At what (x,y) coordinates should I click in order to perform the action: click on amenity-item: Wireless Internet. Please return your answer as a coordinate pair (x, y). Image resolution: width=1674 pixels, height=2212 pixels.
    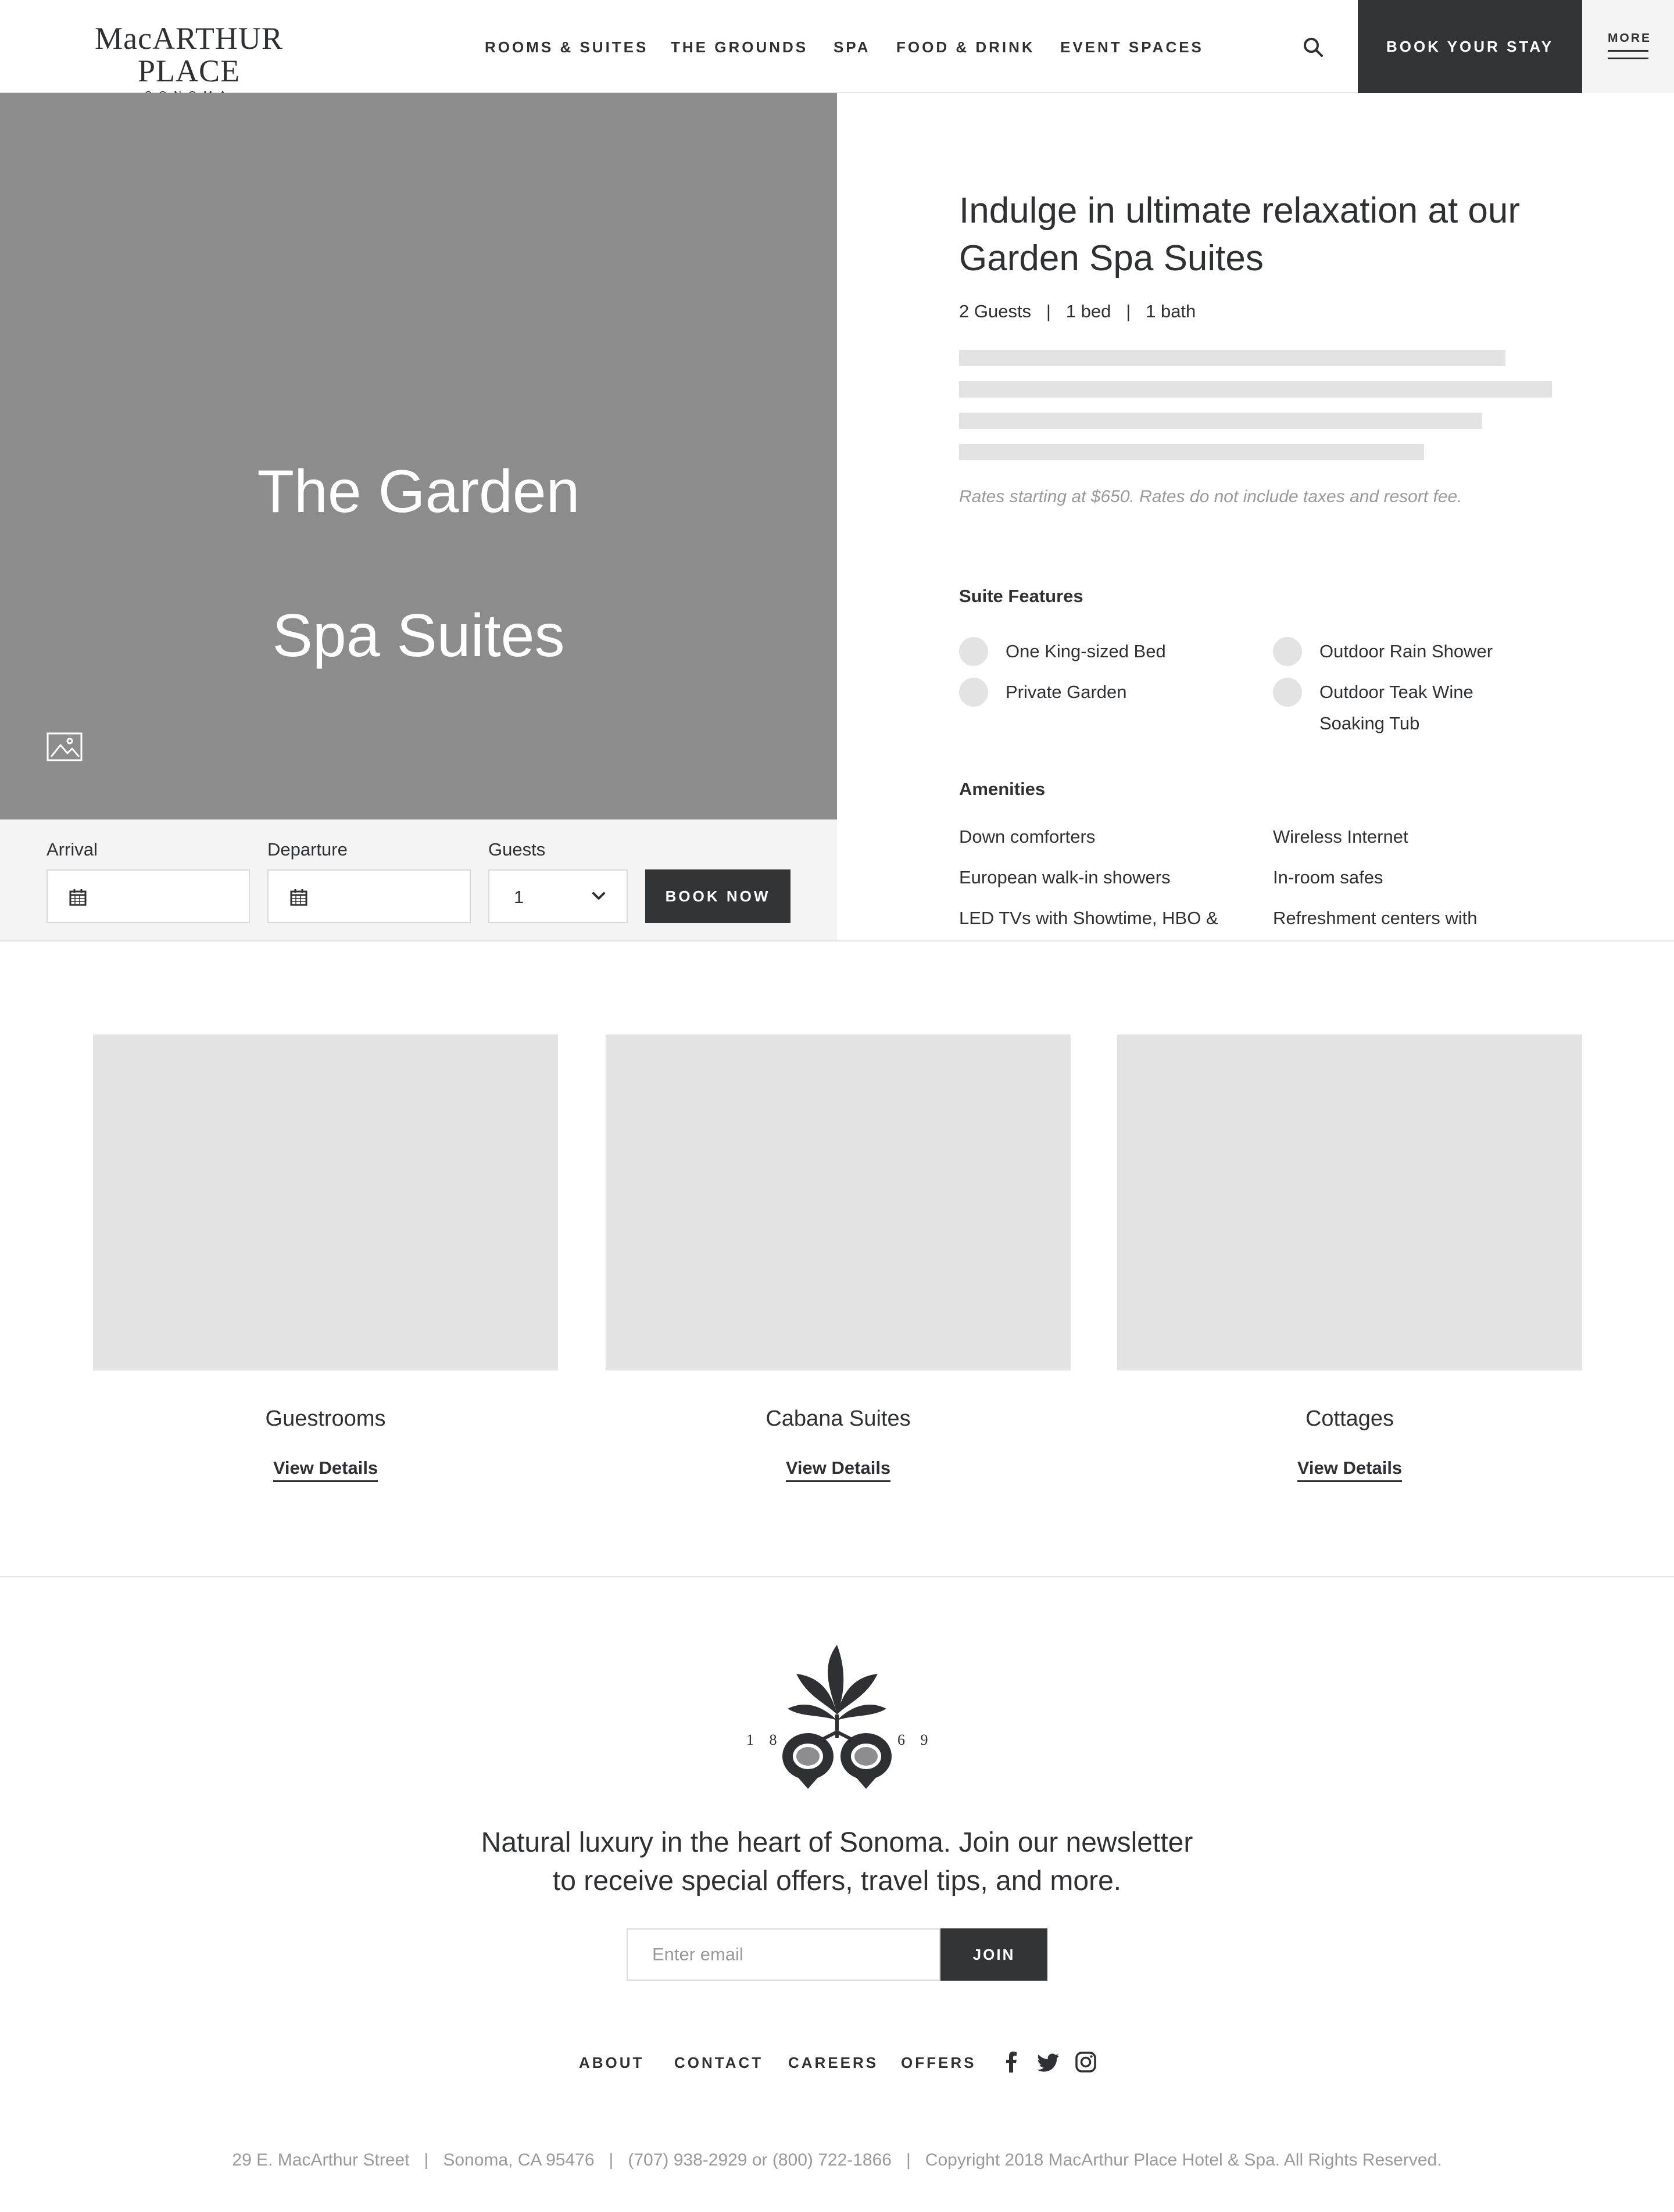
    Looking at the image, I should click on (1341, 836).